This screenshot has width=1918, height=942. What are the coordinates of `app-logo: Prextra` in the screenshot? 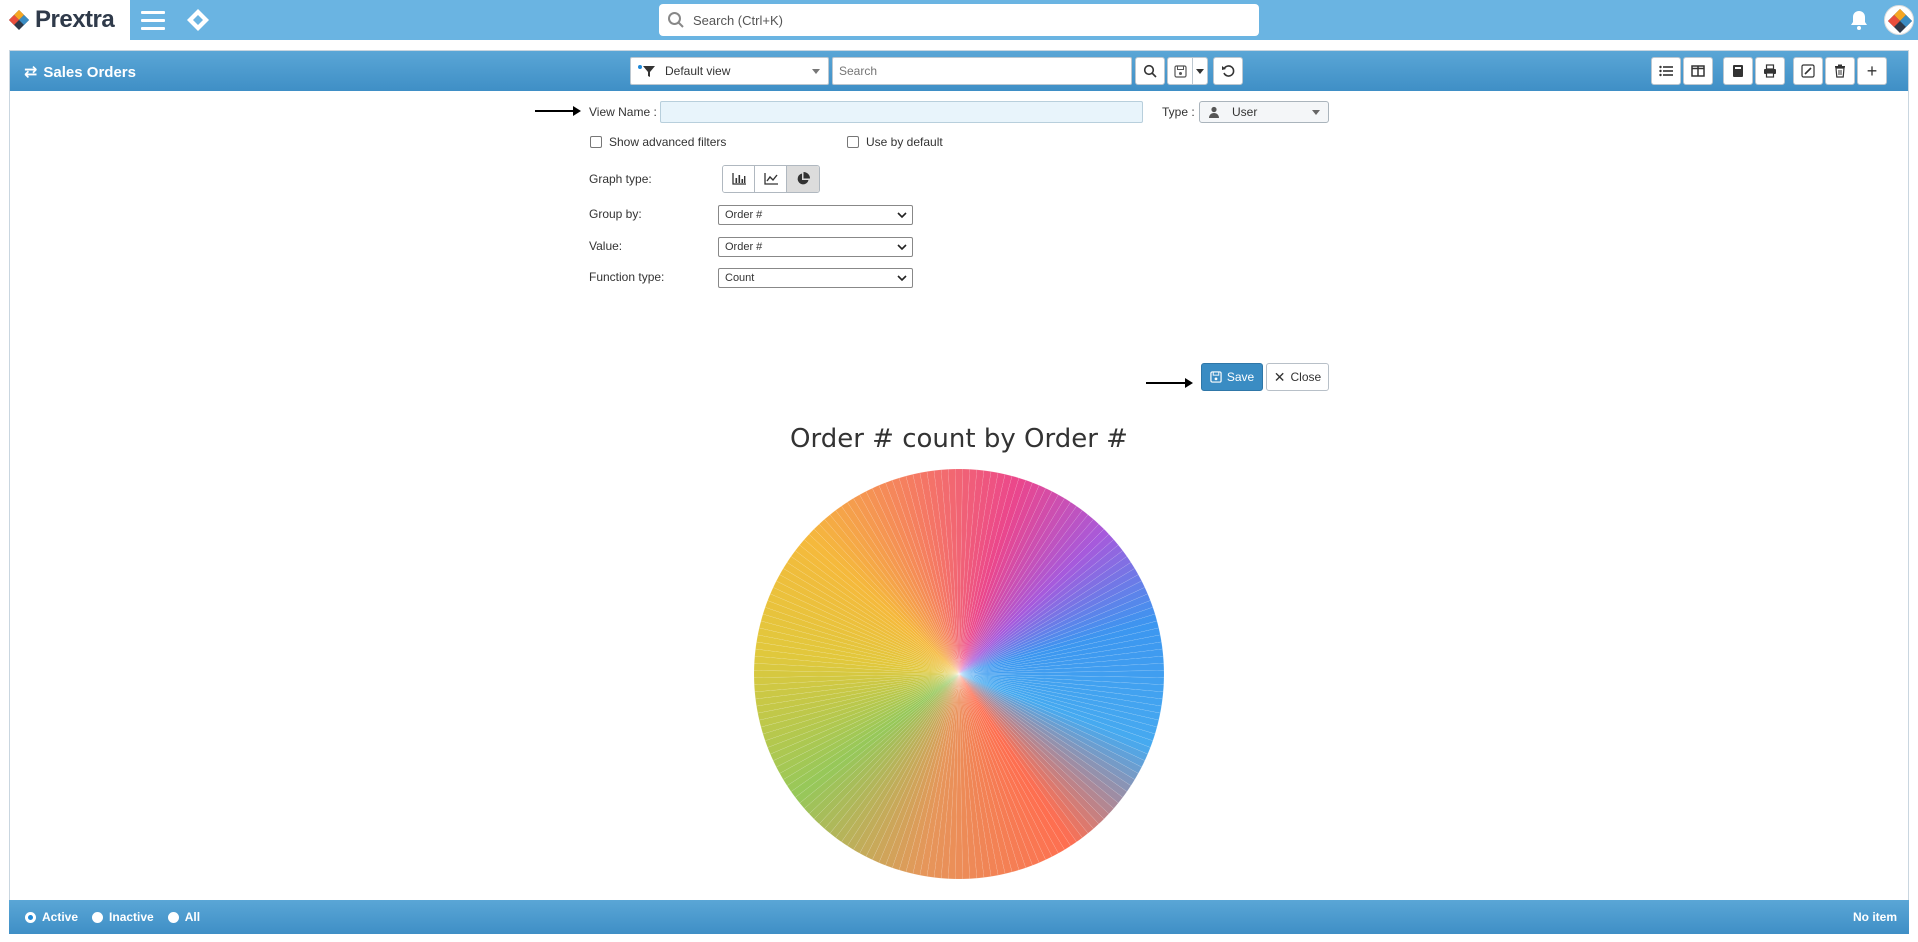 It's located at (65, 20).